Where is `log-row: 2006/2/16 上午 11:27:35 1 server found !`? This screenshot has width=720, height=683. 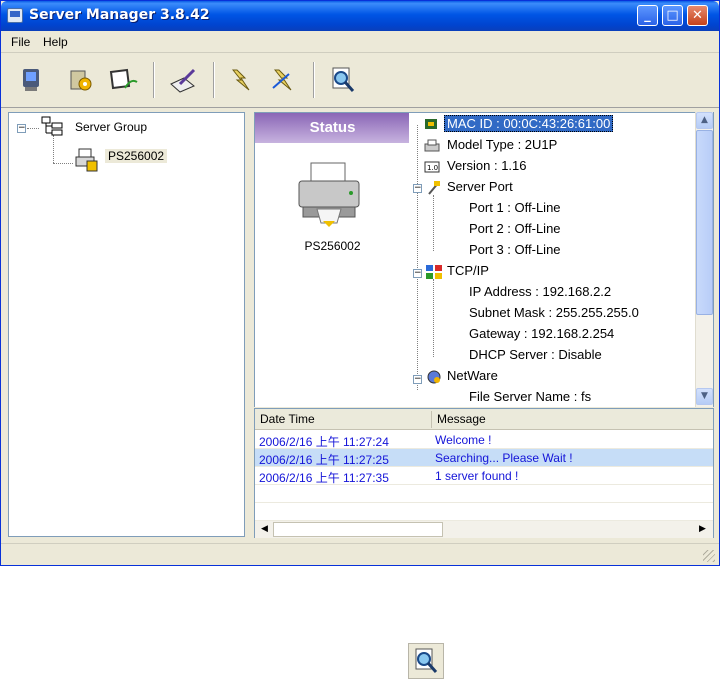
log-row: 2006/2/16 上午 11:27:35 1 server found ! is located at coordinates (484, 476).